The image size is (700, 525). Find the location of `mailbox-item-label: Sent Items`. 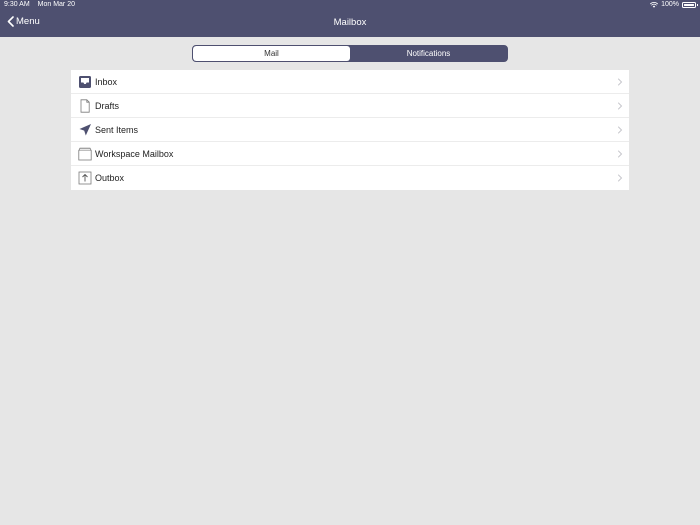

mailbox-item-label: Sent Items is located at coordinates (117, 130).